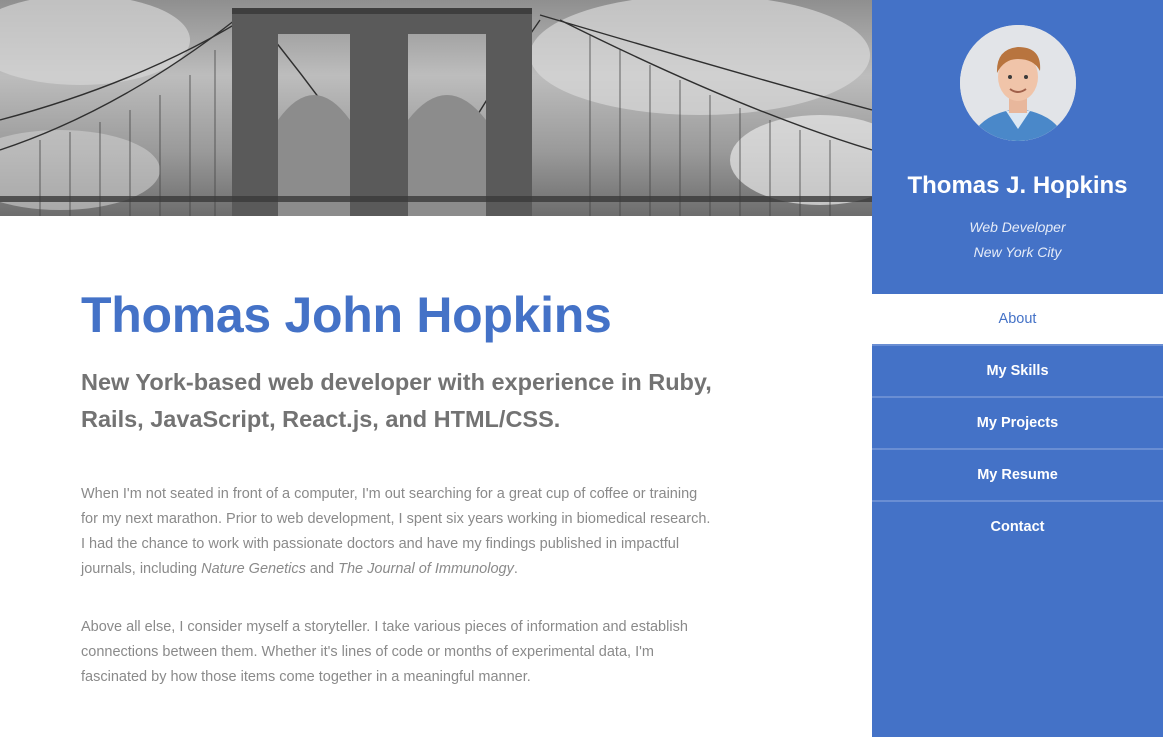  What do you see at coordinates (1017, 476) in the screenshot?
I see `nav-item-my-resume: My Resume` at bounding box center [1017, 476].